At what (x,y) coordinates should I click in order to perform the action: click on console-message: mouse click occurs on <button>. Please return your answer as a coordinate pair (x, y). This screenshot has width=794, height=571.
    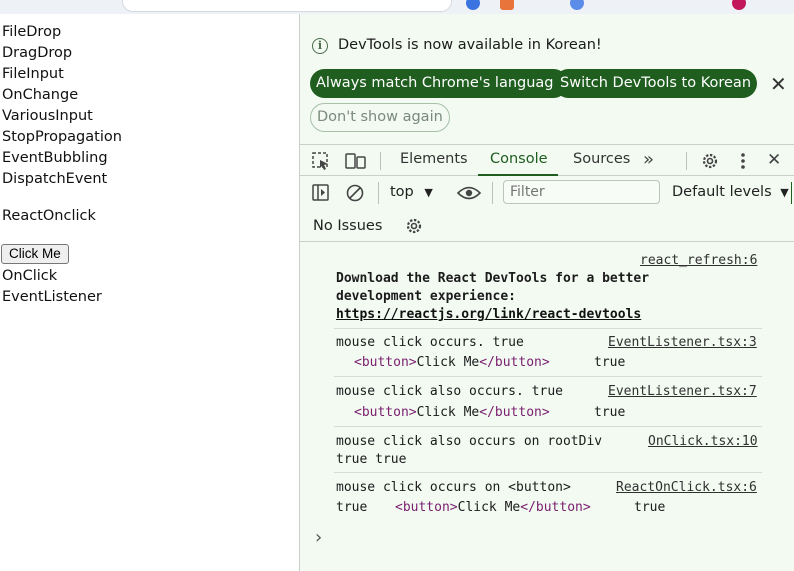
    Looking at the image, I should click on (453, 487).